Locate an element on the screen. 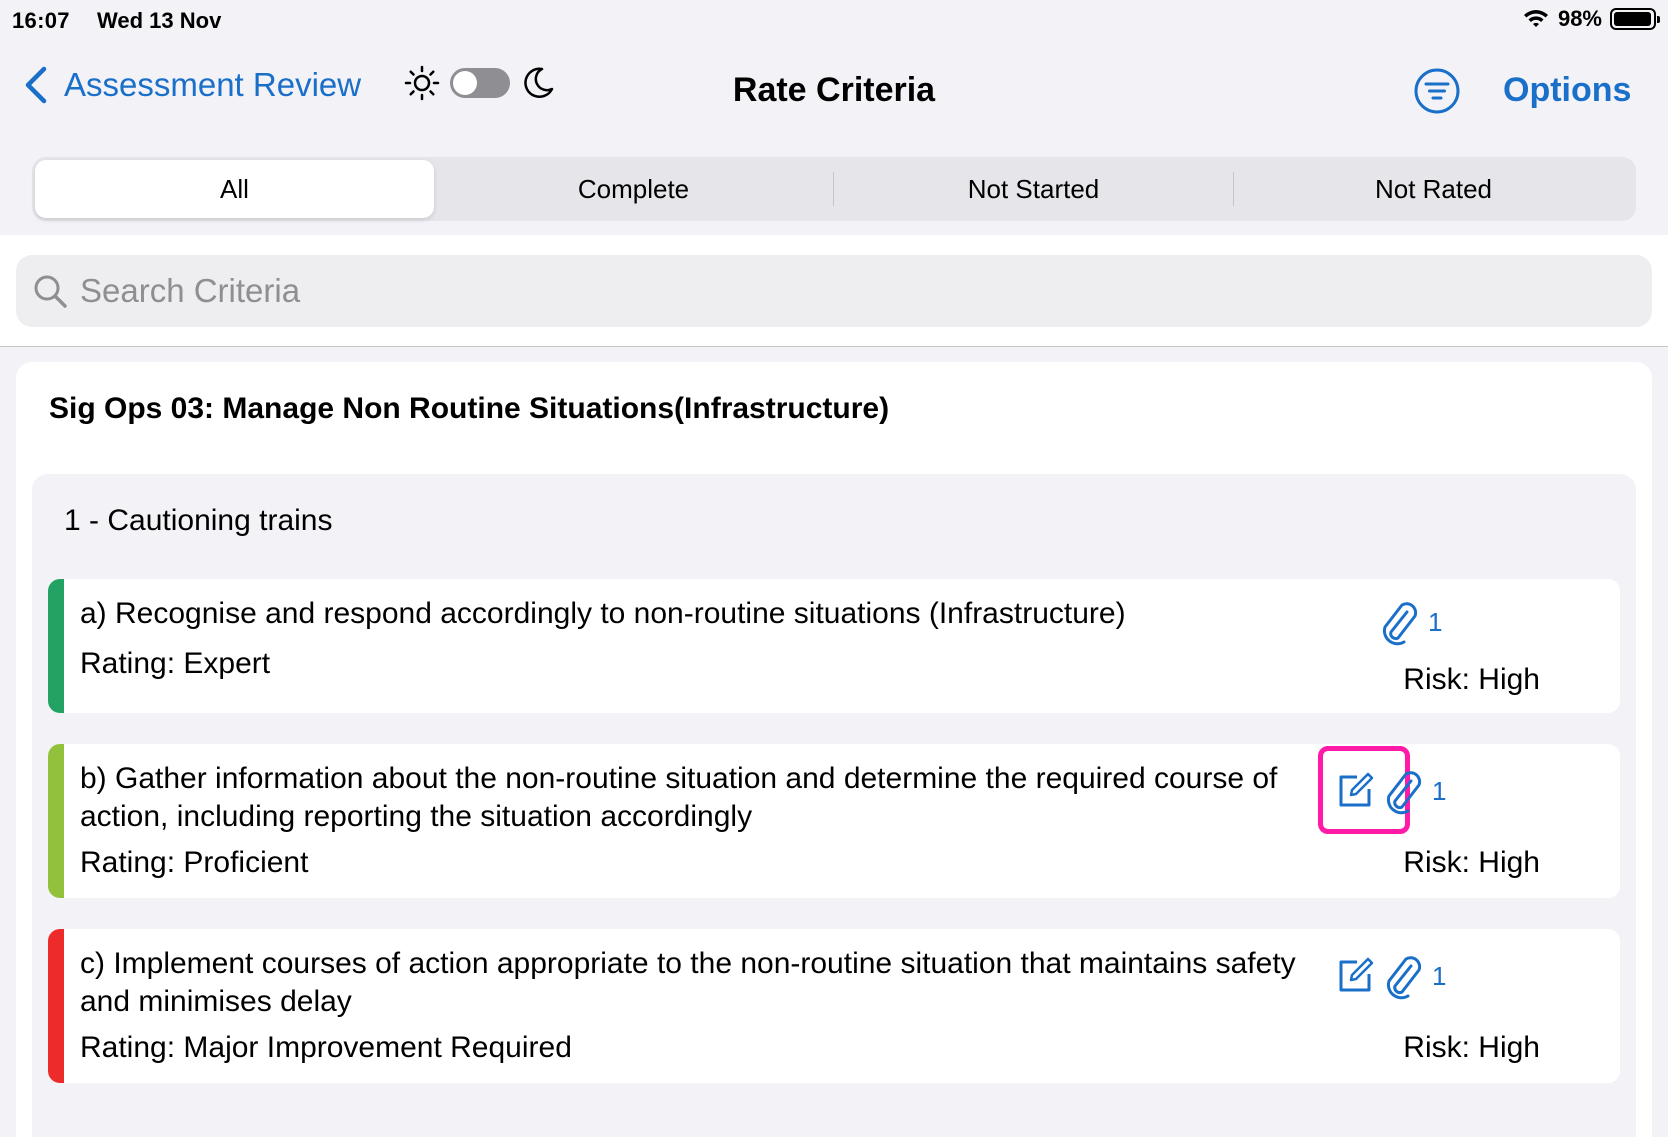 This screenshot has width=1668, height=1137. tab-complete: Complete is located at coordinates (633, 189).